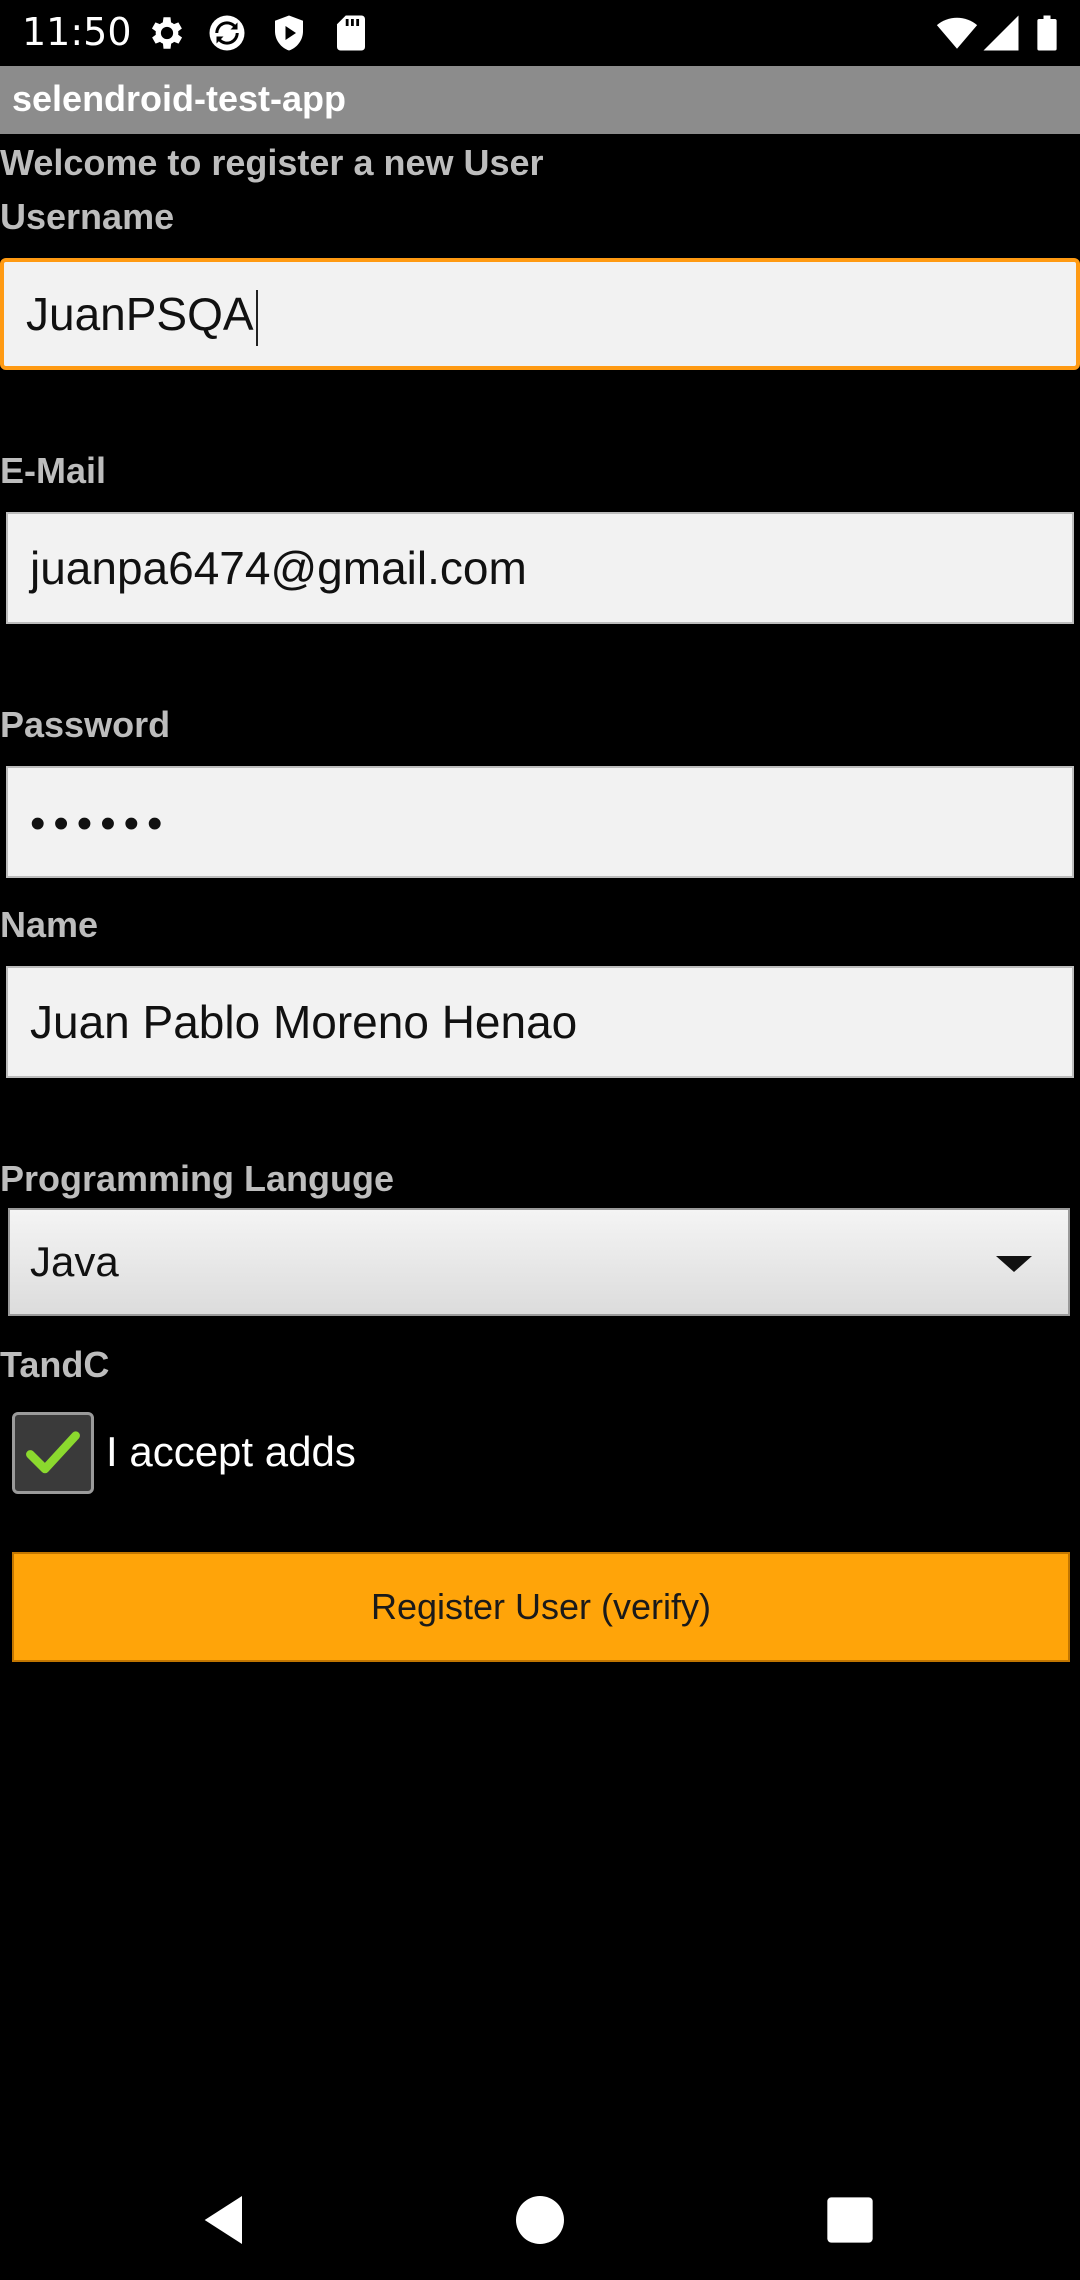  I want to click on cell-signal-icon, so click(1001, 33).